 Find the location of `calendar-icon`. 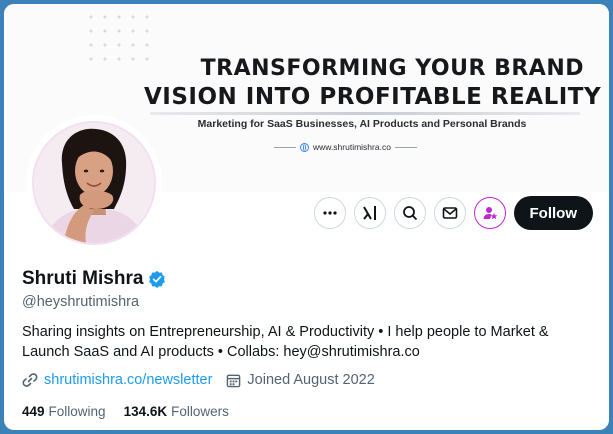

calendar-icon is located at coordinates (234, 380).